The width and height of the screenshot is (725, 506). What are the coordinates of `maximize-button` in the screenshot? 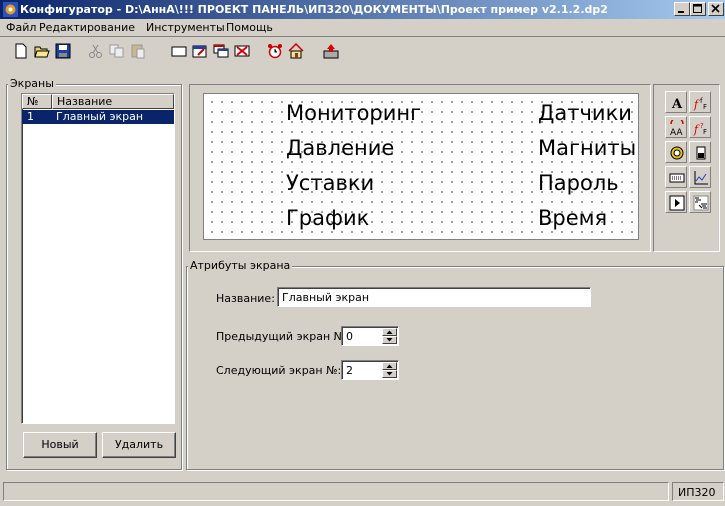 It's located at (698, 9).